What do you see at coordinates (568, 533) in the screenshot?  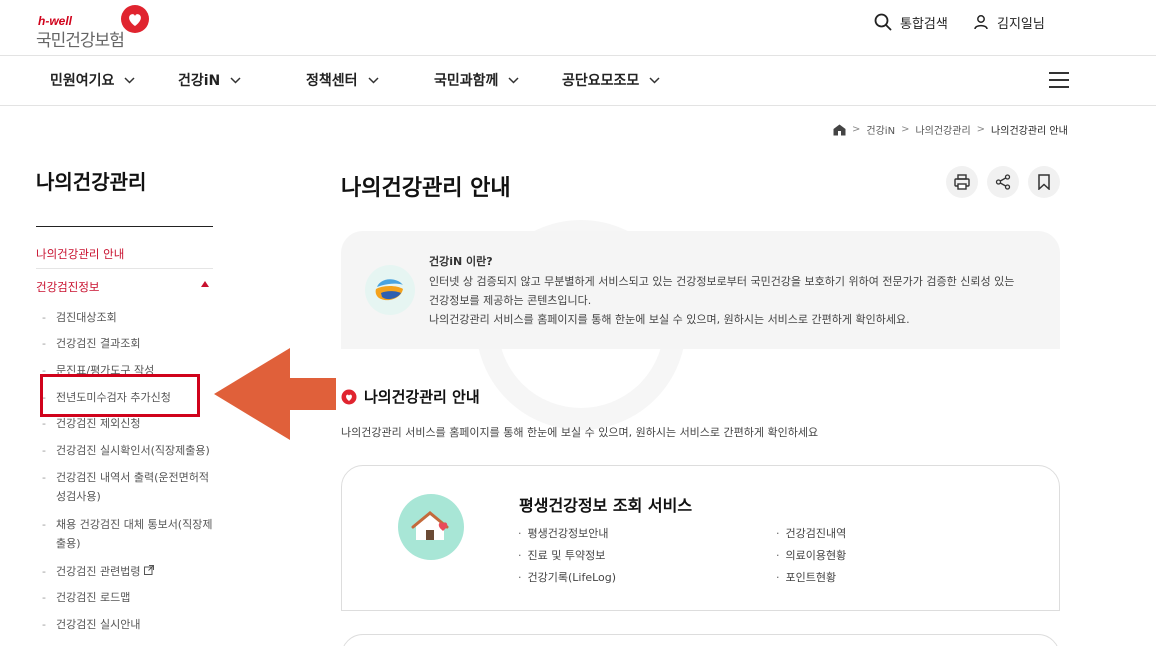 I see `card-link-label: 평생건강정보안내` at bounding box center [568, 533].